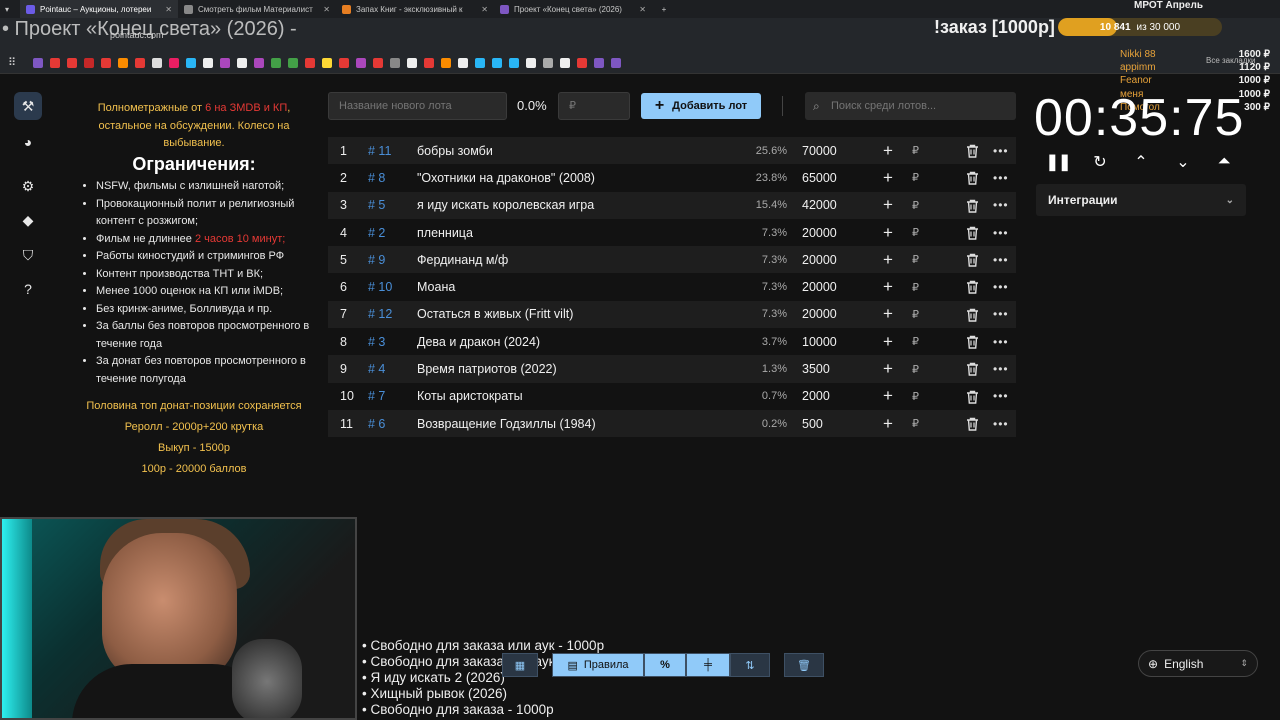  Describe the element at coordinates (28, 289) in the screenshot. I see `nav-button: ?` at that location.